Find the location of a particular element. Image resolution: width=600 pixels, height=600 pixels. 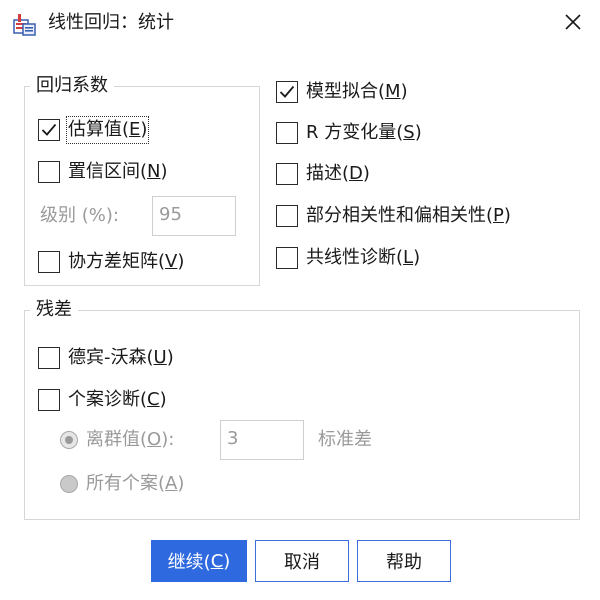

all-cases-label: 所有个案(A) is located at coordinates (135, 483).